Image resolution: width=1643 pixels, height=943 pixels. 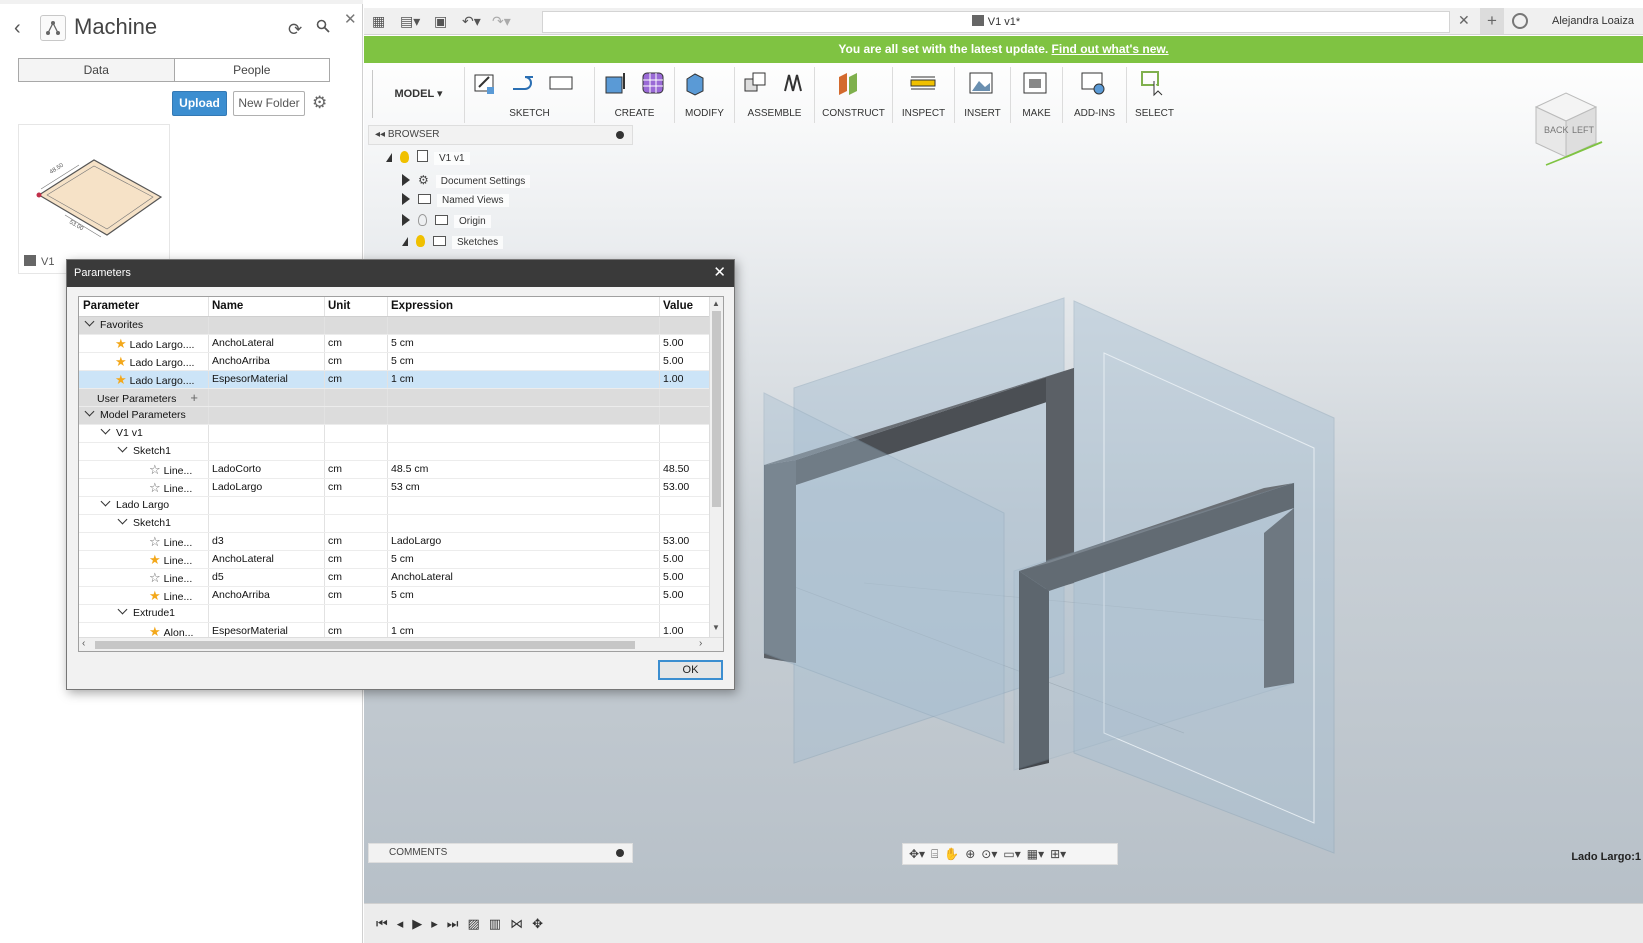 What do you see at coordinates (199, 103) in the screenshot?
I see `upload-button: Upload` at bounding box center [199, 103].